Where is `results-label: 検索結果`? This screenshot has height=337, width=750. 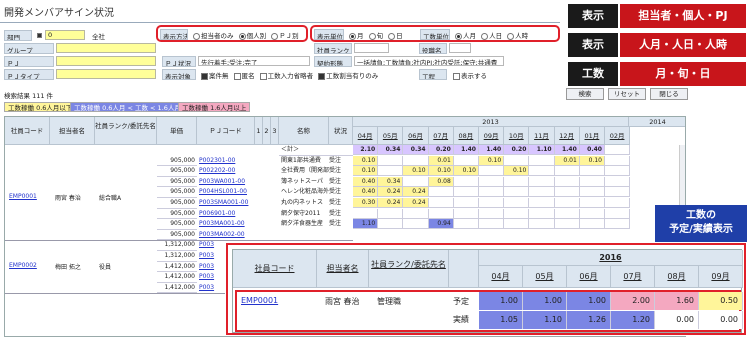 results-label: 検索結果 is located at coordinates (17, 96).